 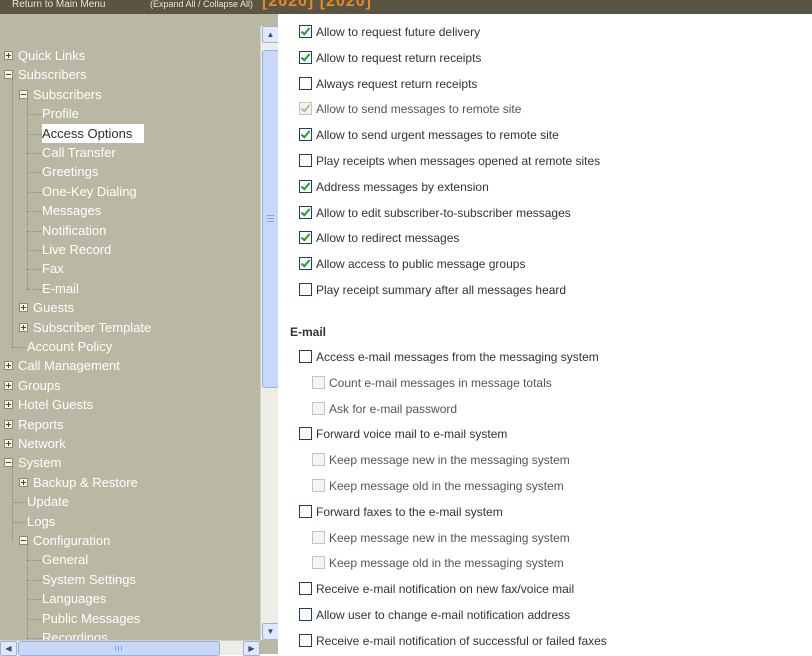 What do you see at coordinates (270, 631) in the screenshot?
I see `scroll-down-arrow-icon: ▼` at bounding box center [270, 631].